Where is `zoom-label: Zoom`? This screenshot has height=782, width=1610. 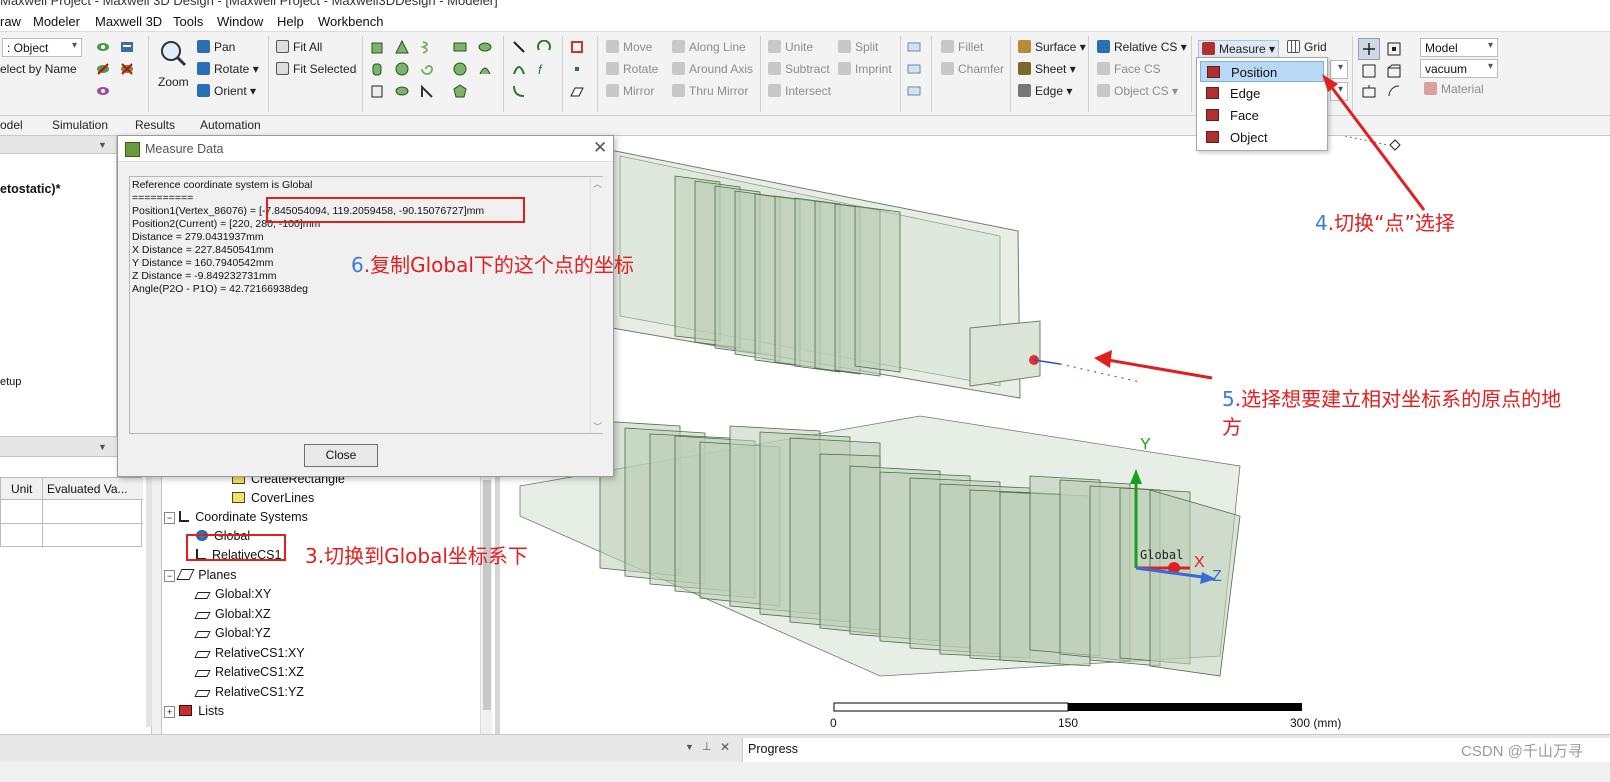 zoom-label: Zoom is located at coordinates (173, 82).